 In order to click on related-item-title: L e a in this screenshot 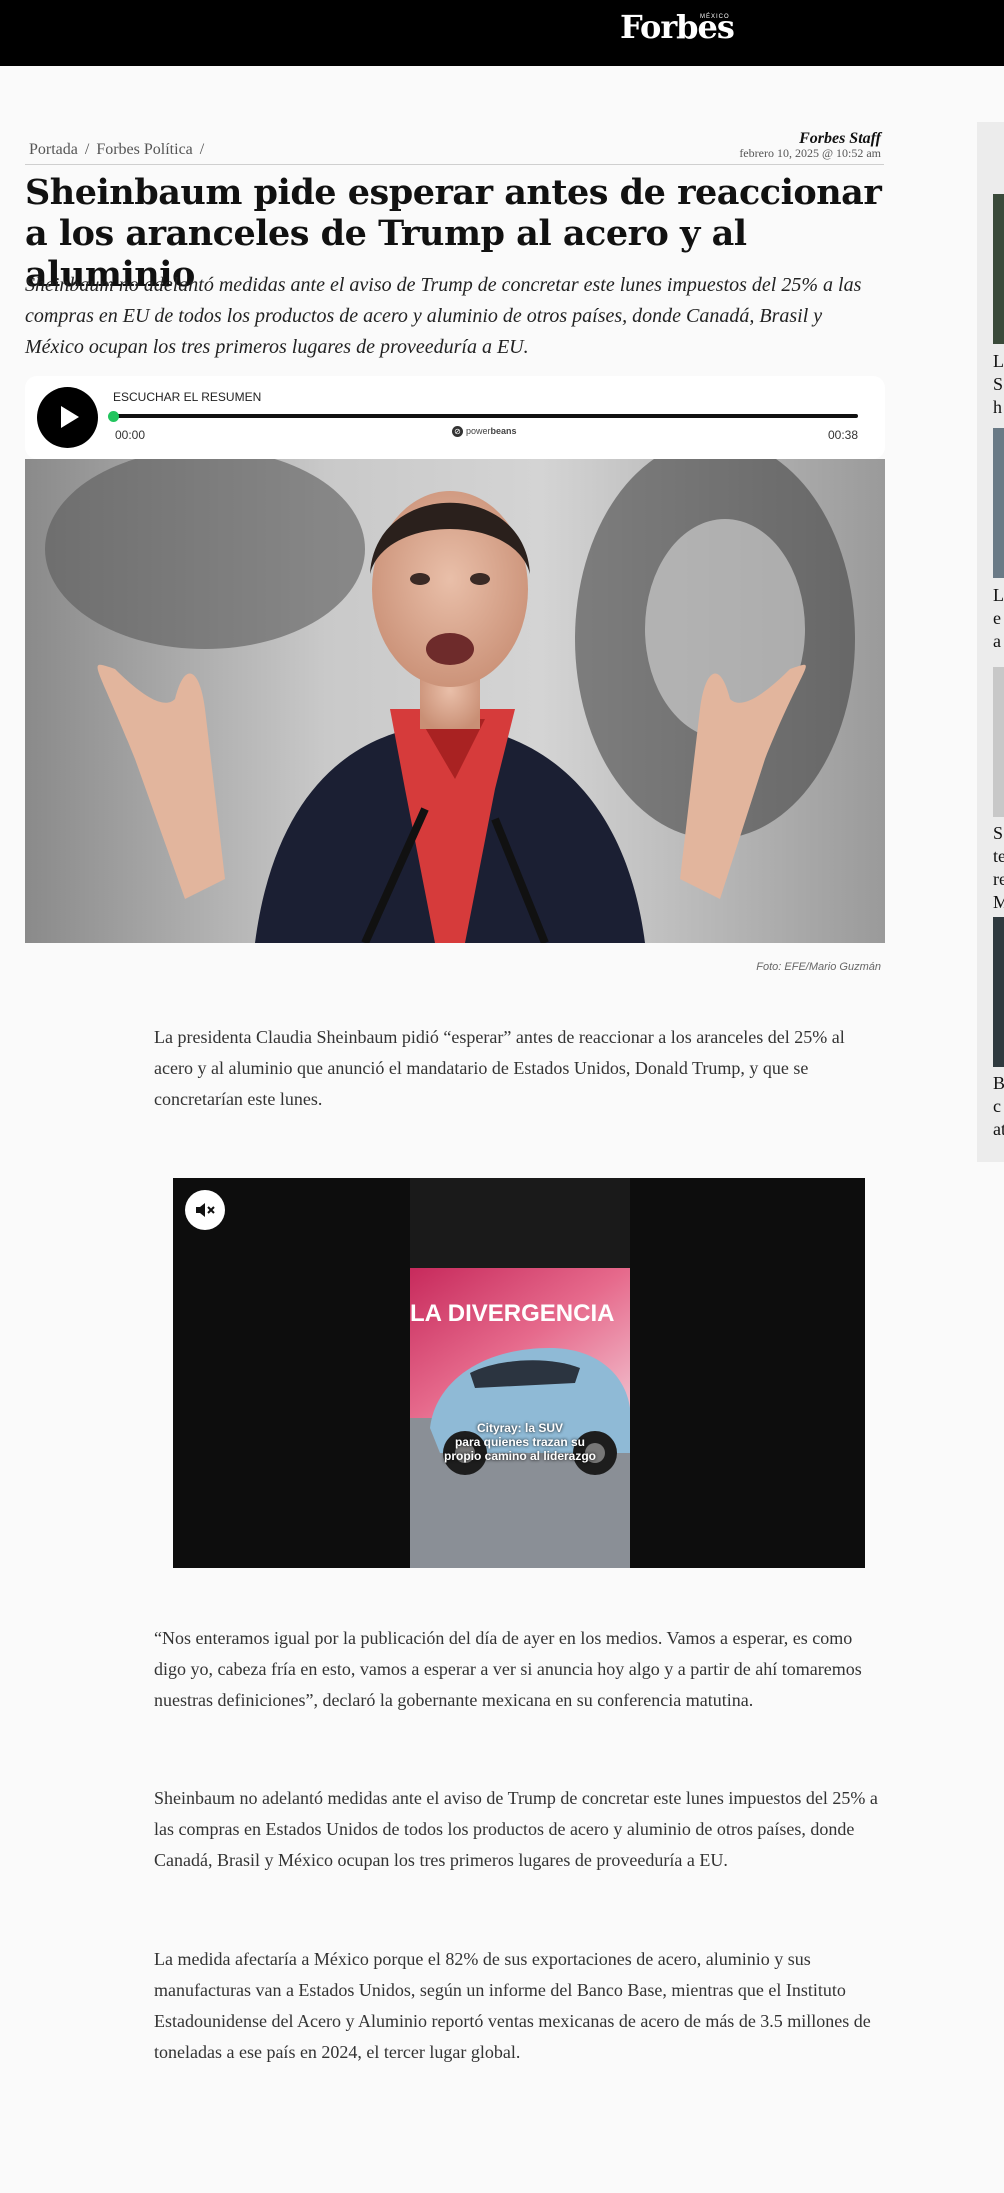, I will do `click(998, 618)`.